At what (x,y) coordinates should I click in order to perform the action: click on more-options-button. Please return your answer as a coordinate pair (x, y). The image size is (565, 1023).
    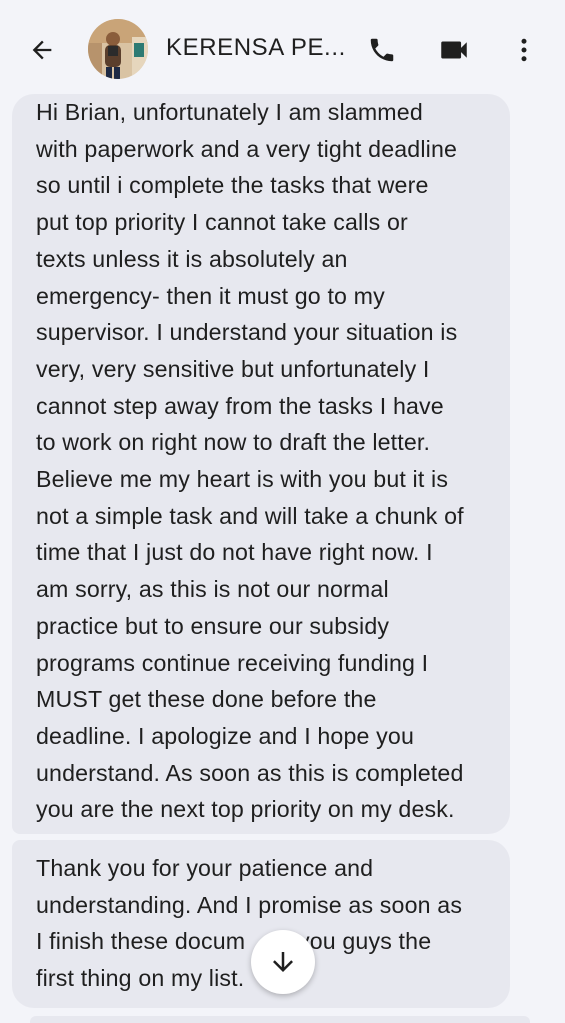
    Looking at the image, I should click on (524, 50).